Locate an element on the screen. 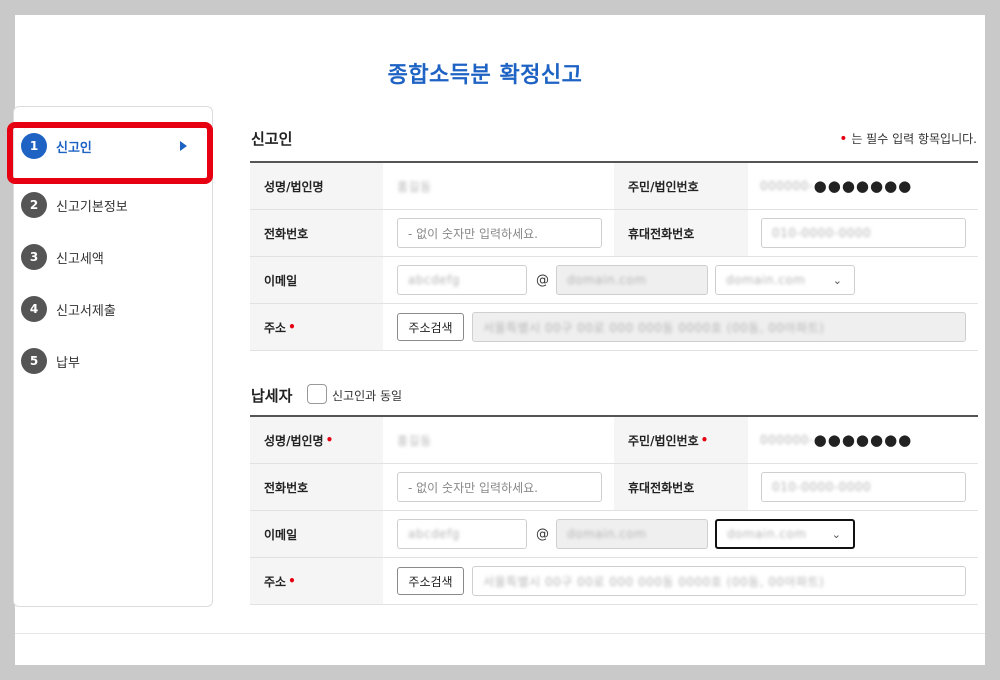 The image size is (1000, 680). step-tax-amount: 3 신고세액 is located at coordinates (113, 257).